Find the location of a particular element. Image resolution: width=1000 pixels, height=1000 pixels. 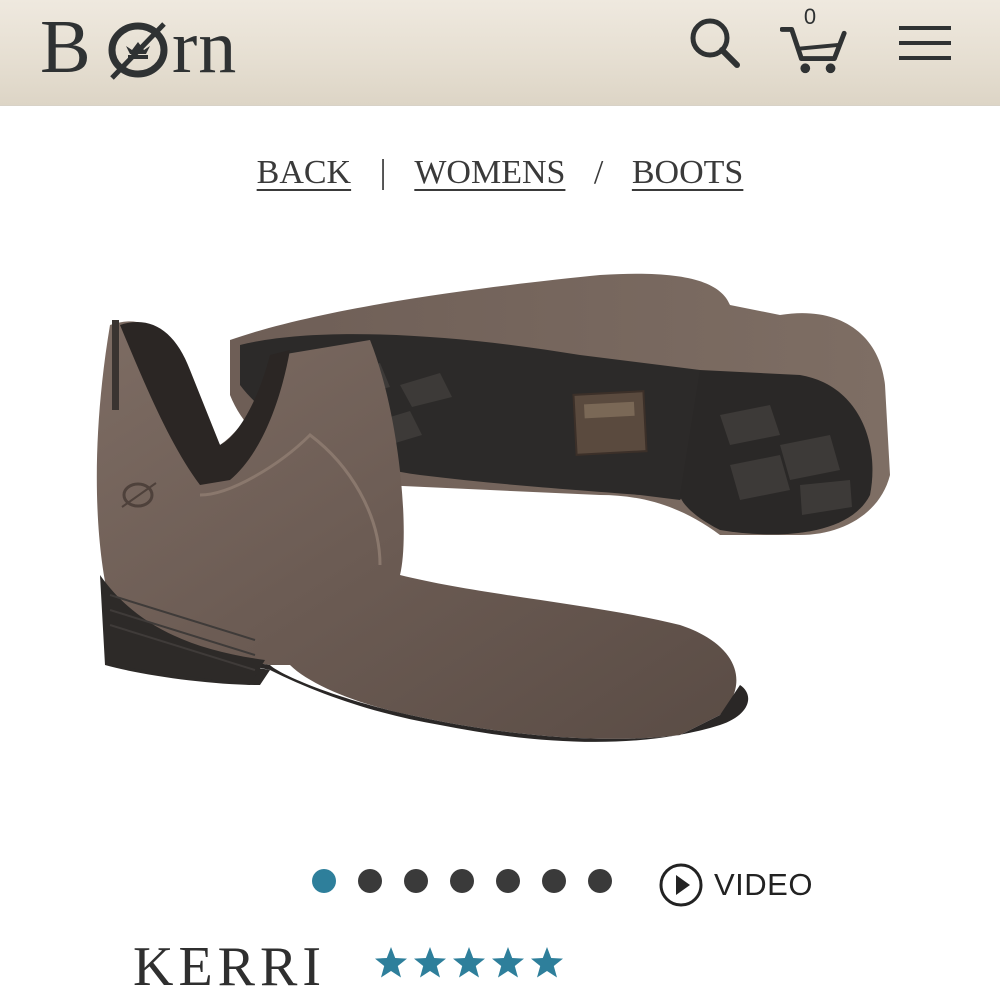

video-button: VIDEO is located at coordinates (735, 885).